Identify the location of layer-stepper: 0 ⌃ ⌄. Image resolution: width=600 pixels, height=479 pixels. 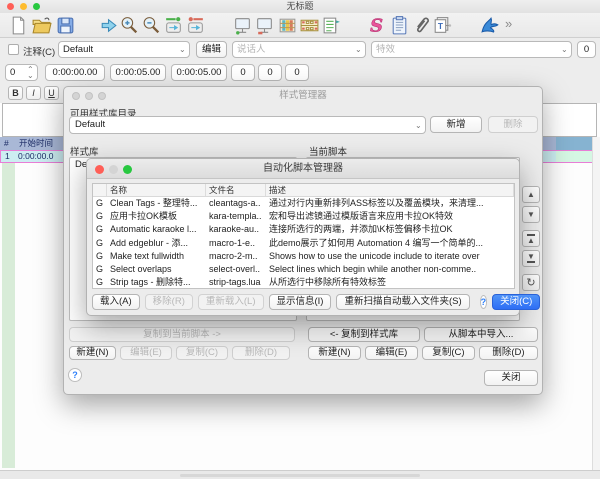
(21, 72).